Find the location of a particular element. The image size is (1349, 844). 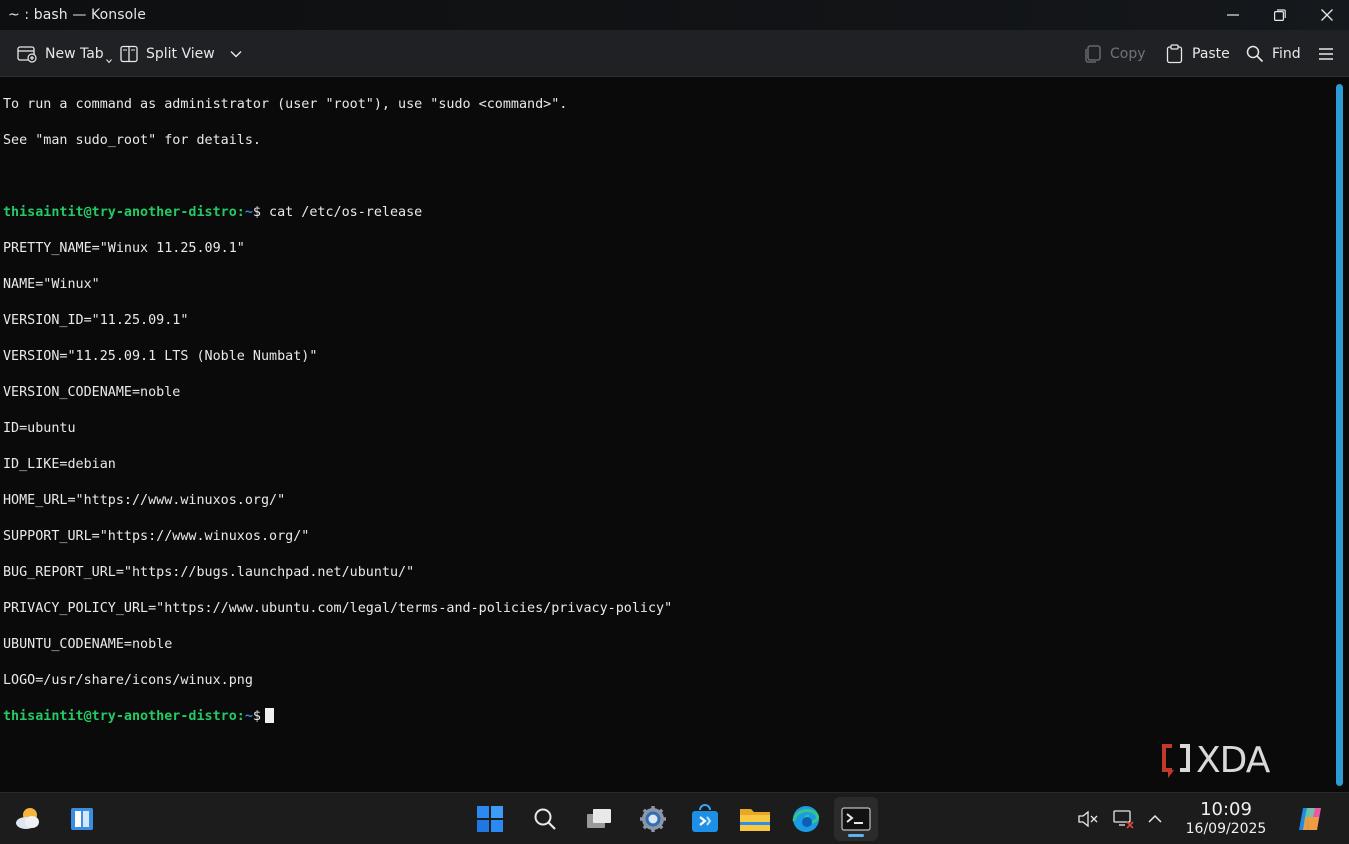

taskbar is located at coordinates (674, 818).